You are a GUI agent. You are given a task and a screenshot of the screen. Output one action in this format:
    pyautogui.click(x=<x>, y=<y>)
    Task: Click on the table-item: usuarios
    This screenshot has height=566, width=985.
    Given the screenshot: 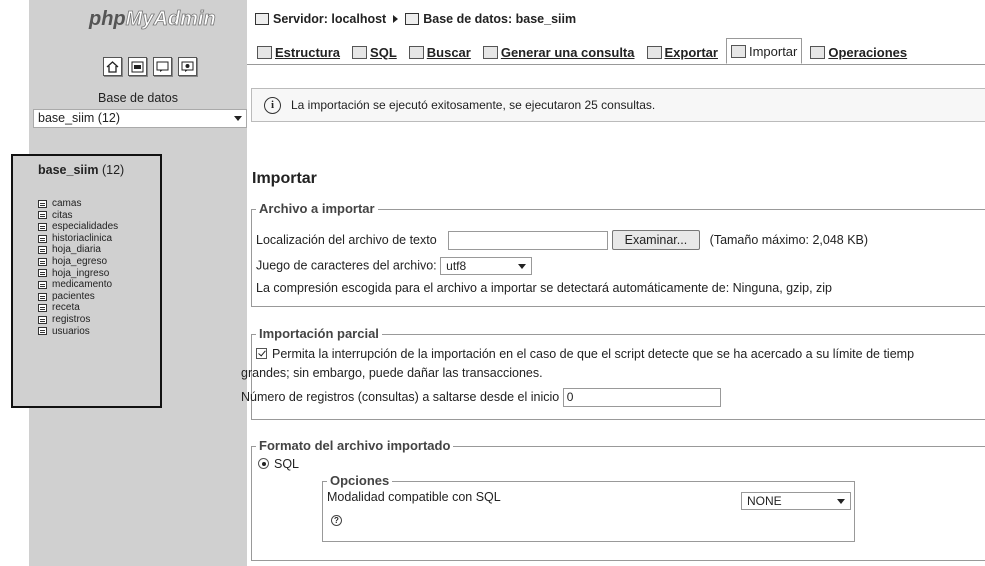 What is the action you would take?
    pyautogui.click(x=78, y=332)
    